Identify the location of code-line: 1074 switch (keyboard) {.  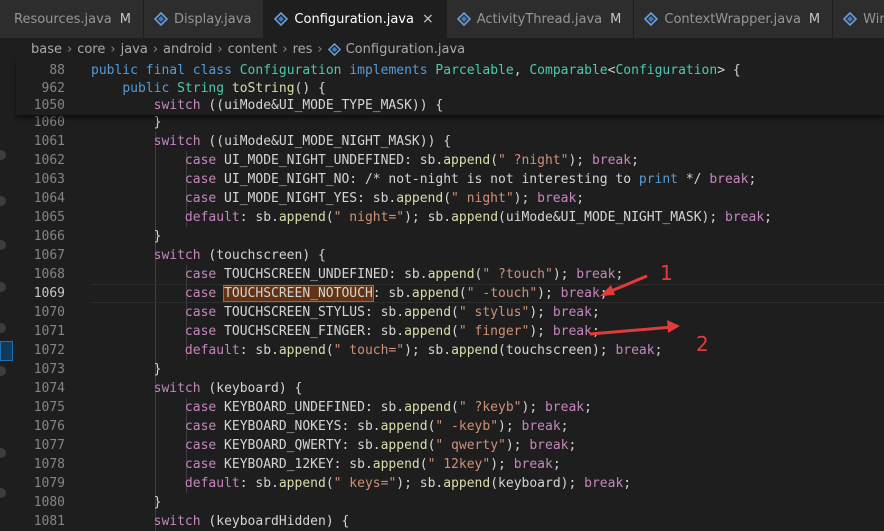
(450, 388).